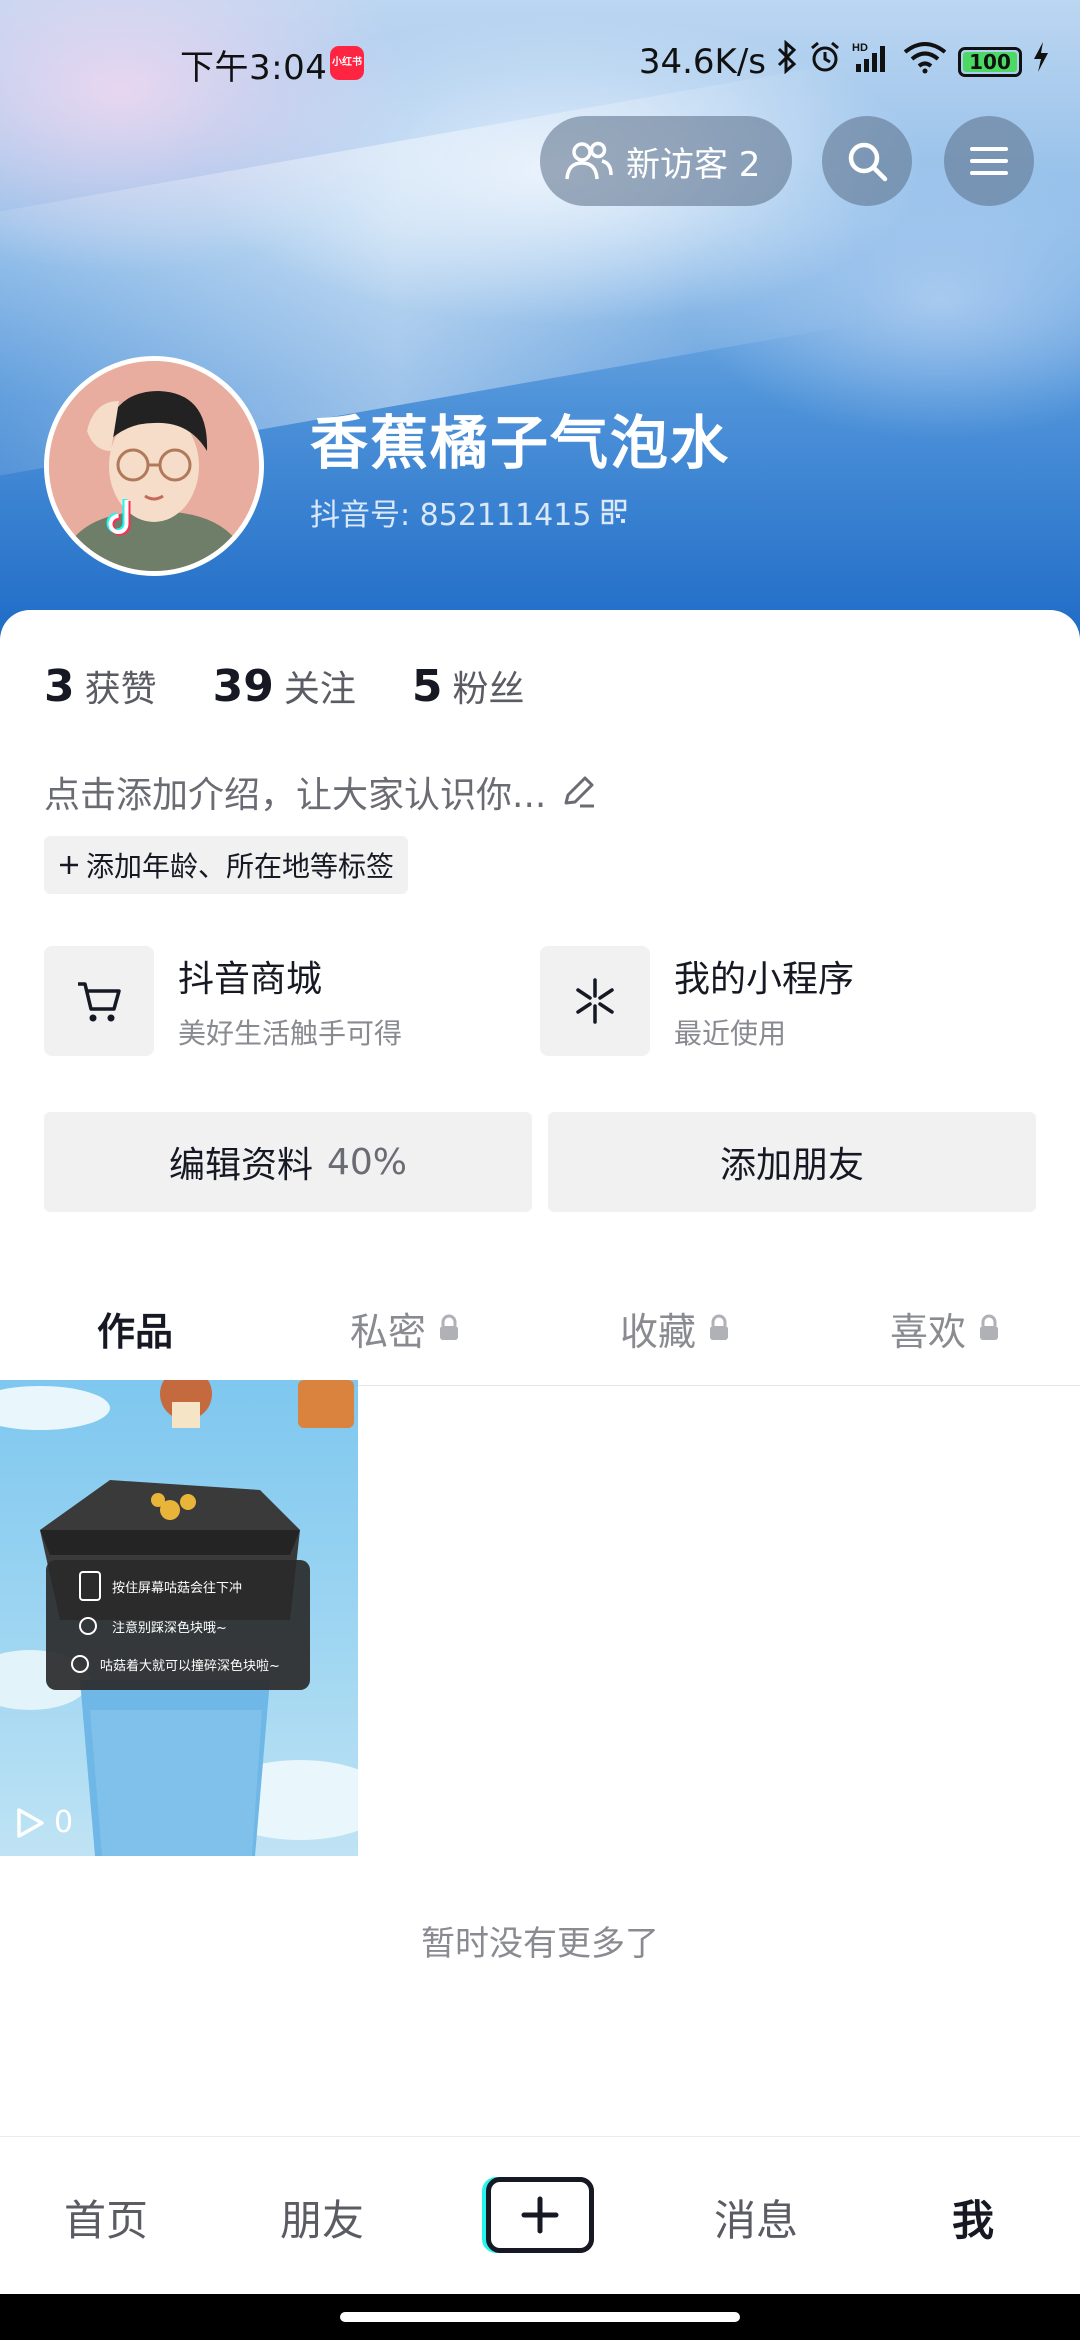 This screenshot has width=1080, height=2340. I want to click on video-cover-image: 按住屏幕咕菇会往下冲 注意别踩深色块哦~ 咕菇着大就可以撞碎深色块啦~, so click(179, 1618).